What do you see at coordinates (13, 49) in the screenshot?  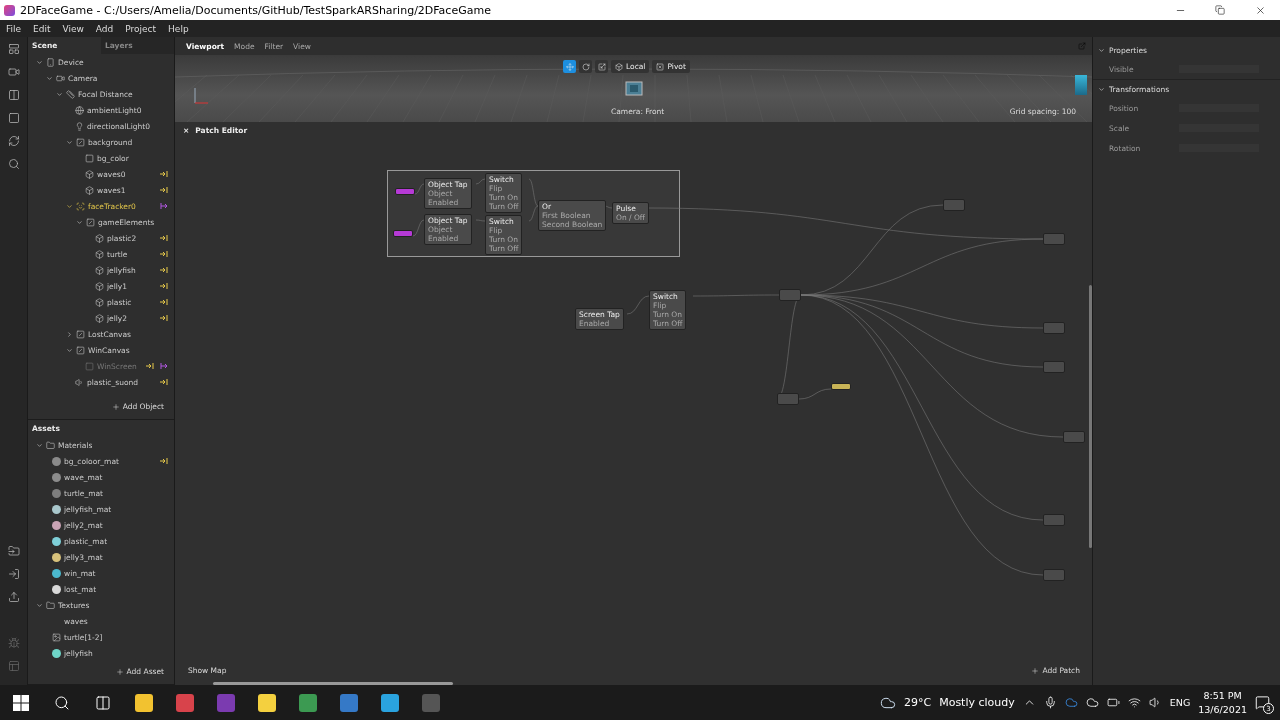 I see `layout-icon` at bounding box center [13, 49].